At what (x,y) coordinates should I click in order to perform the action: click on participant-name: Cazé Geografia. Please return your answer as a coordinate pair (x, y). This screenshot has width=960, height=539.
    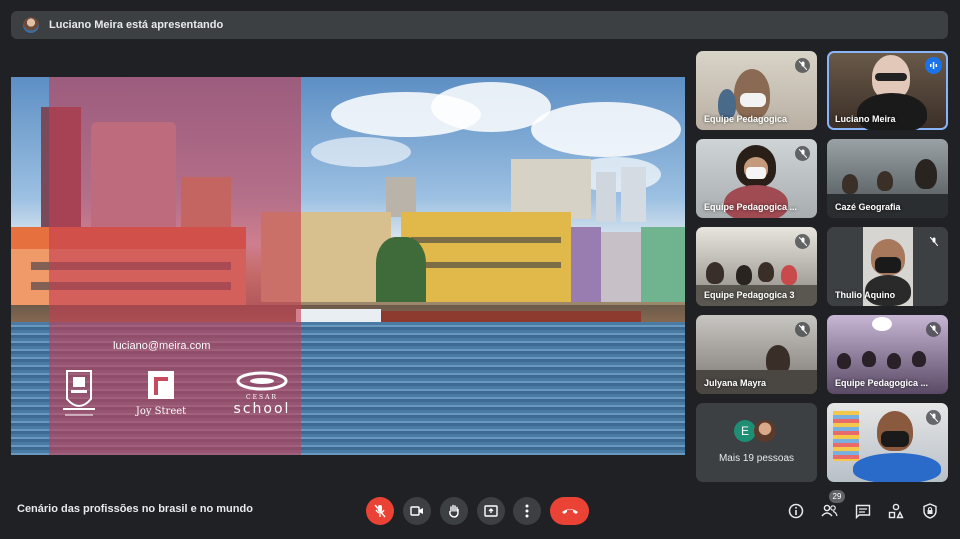
    Looking at the image, I should click on (868, 207).